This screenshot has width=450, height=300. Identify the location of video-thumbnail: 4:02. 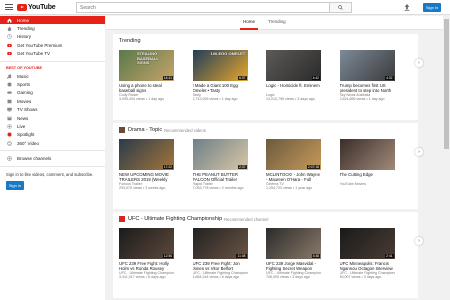
(367, 65).